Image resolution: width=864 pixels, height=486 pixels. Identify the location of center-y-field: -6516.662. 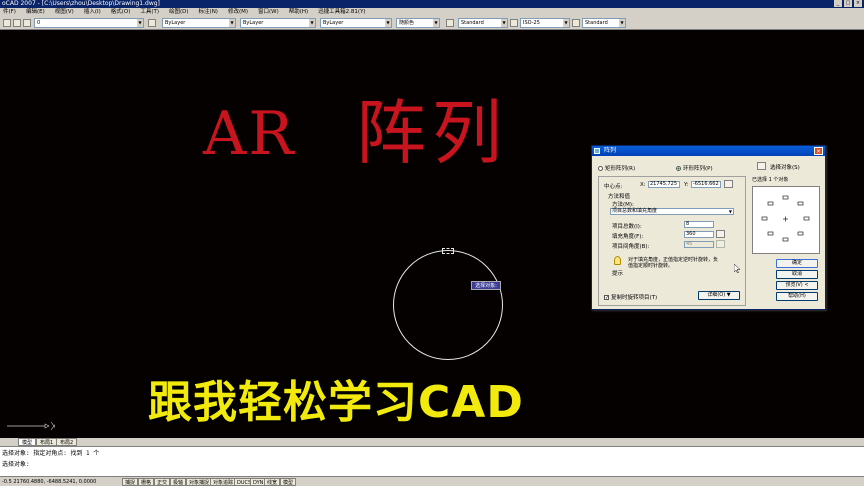
(706, 184).